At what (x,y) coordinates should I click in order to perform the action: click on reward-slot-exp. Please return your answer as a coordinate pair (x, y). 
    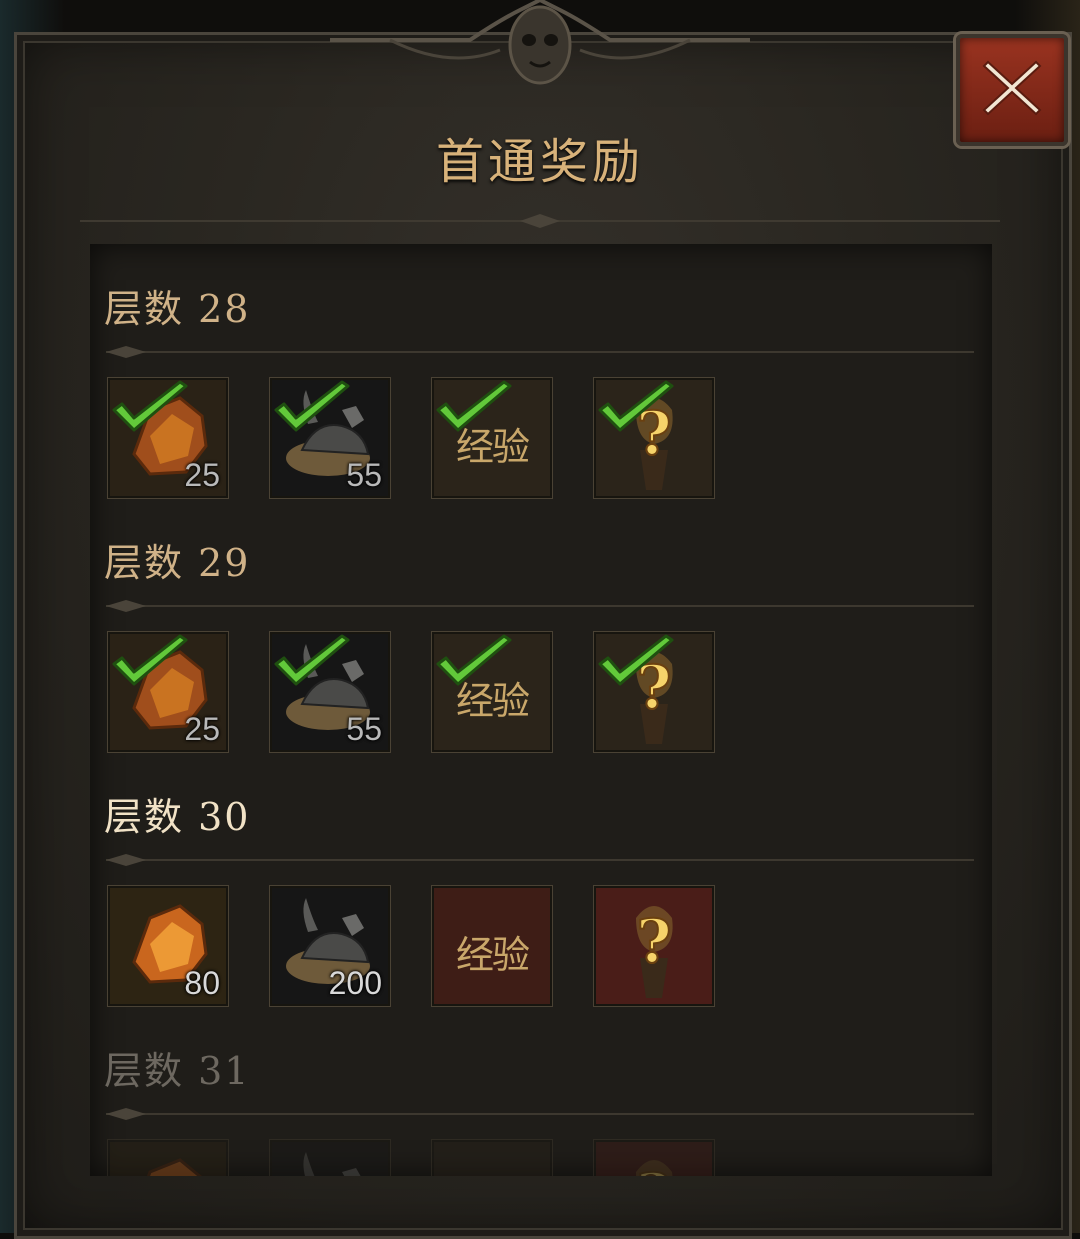
    Looking at the image, I should click on (492, 1158).